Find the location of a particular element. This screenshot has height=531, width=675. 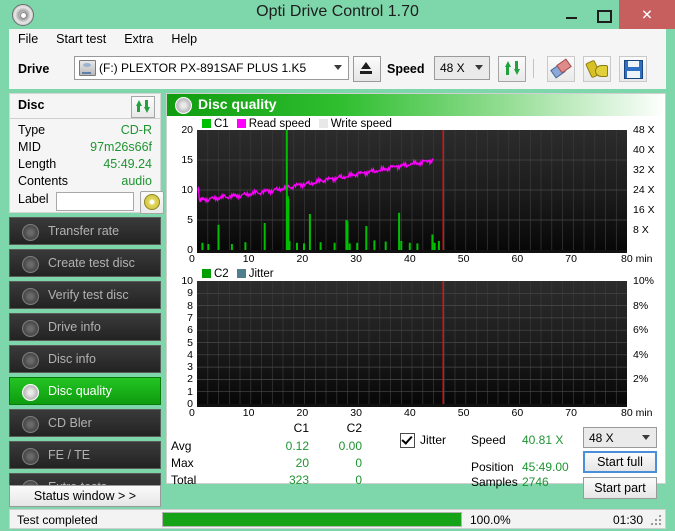

drive-select-value: (F:) PLEXTOR PX-891SAF PLUS 1.K5 is located at coordinates (203, 68).